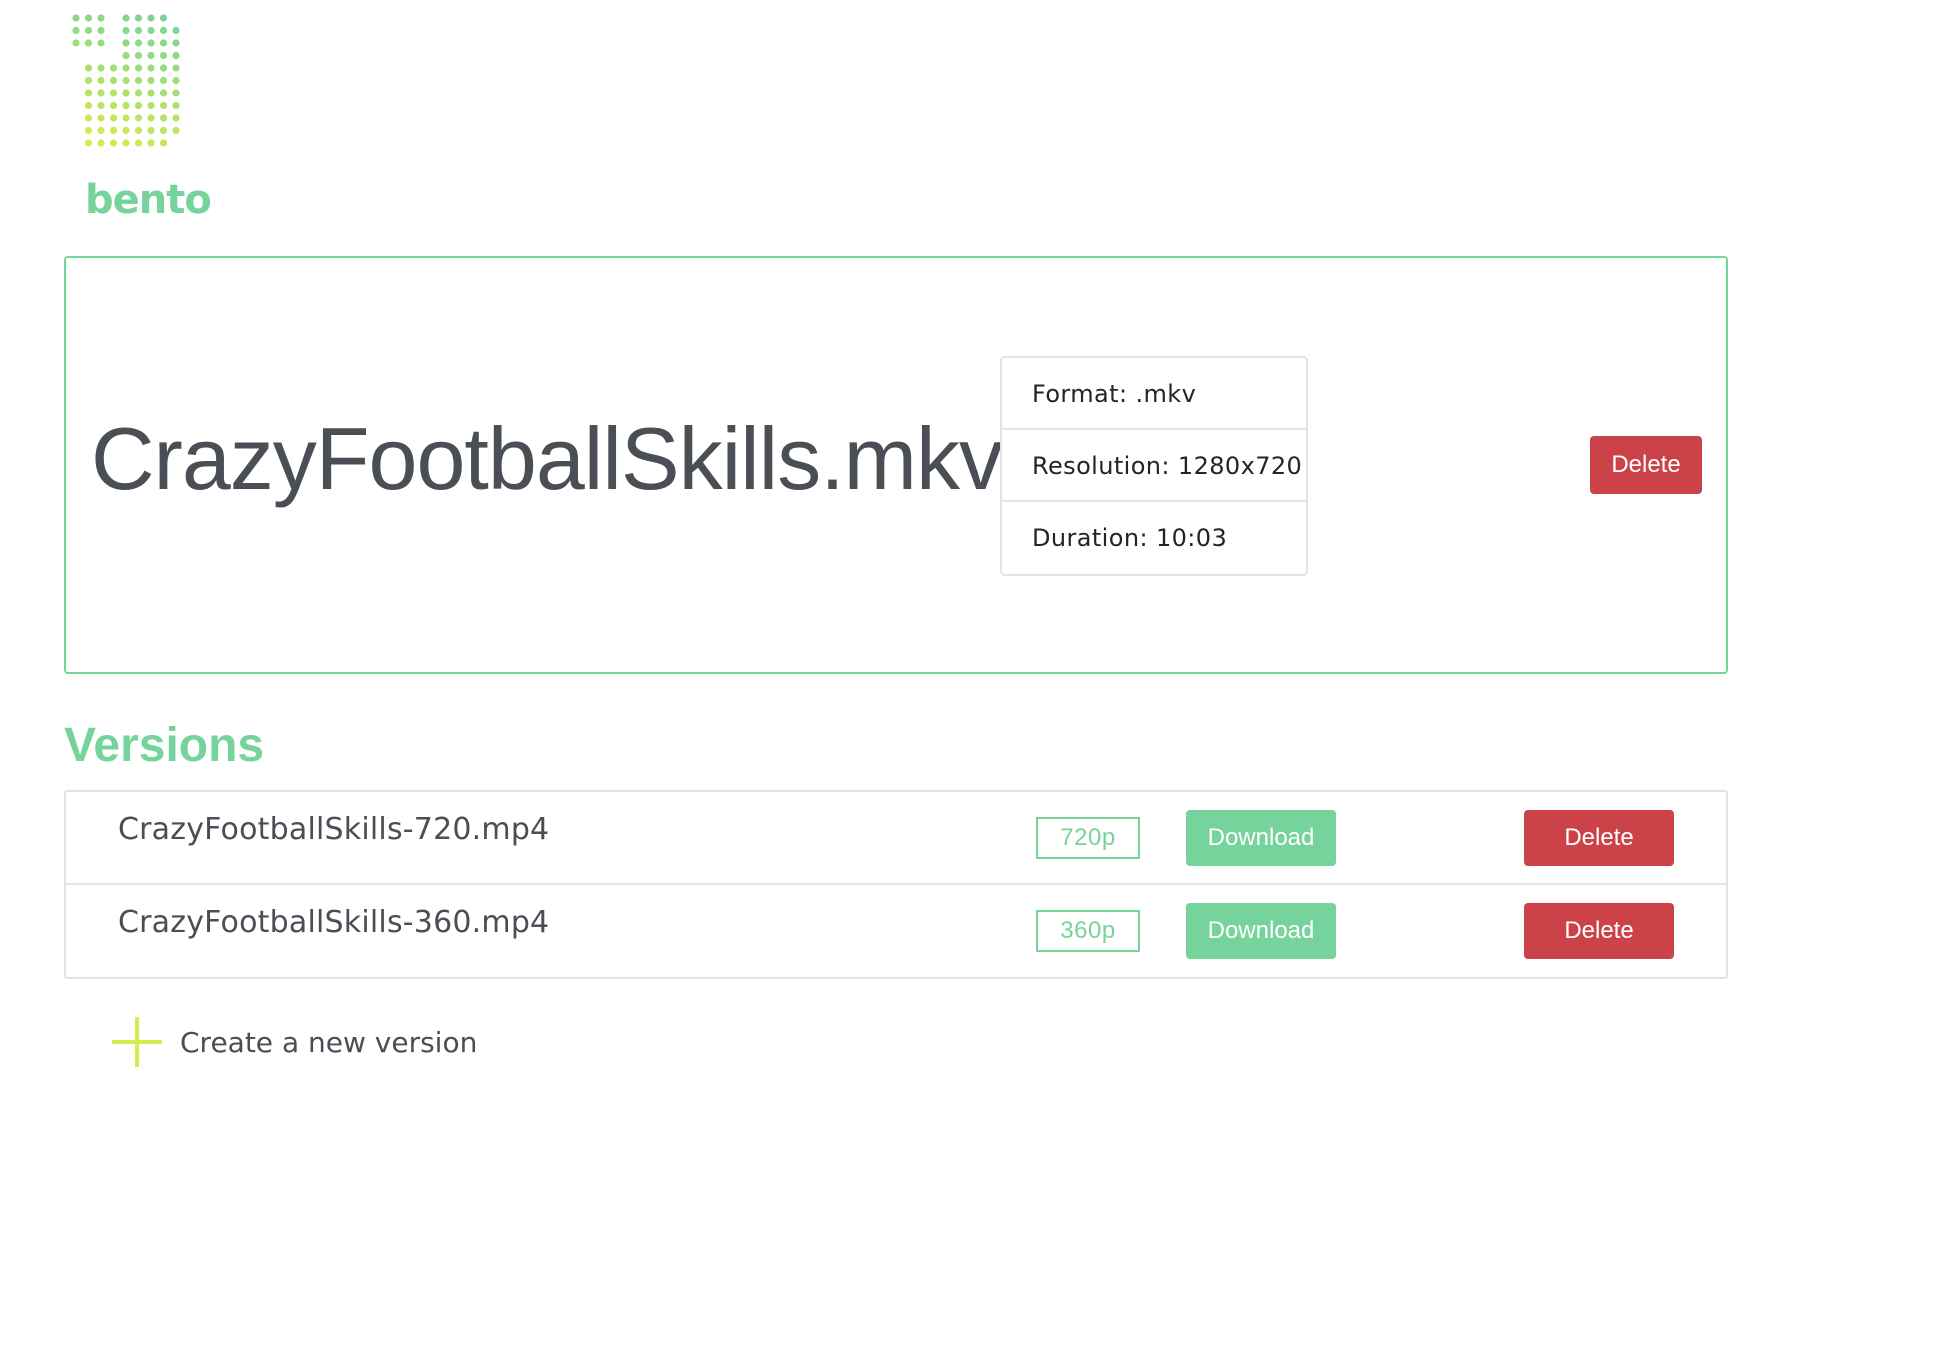  I want to click on logo-dots-icon, so click(126, 80).